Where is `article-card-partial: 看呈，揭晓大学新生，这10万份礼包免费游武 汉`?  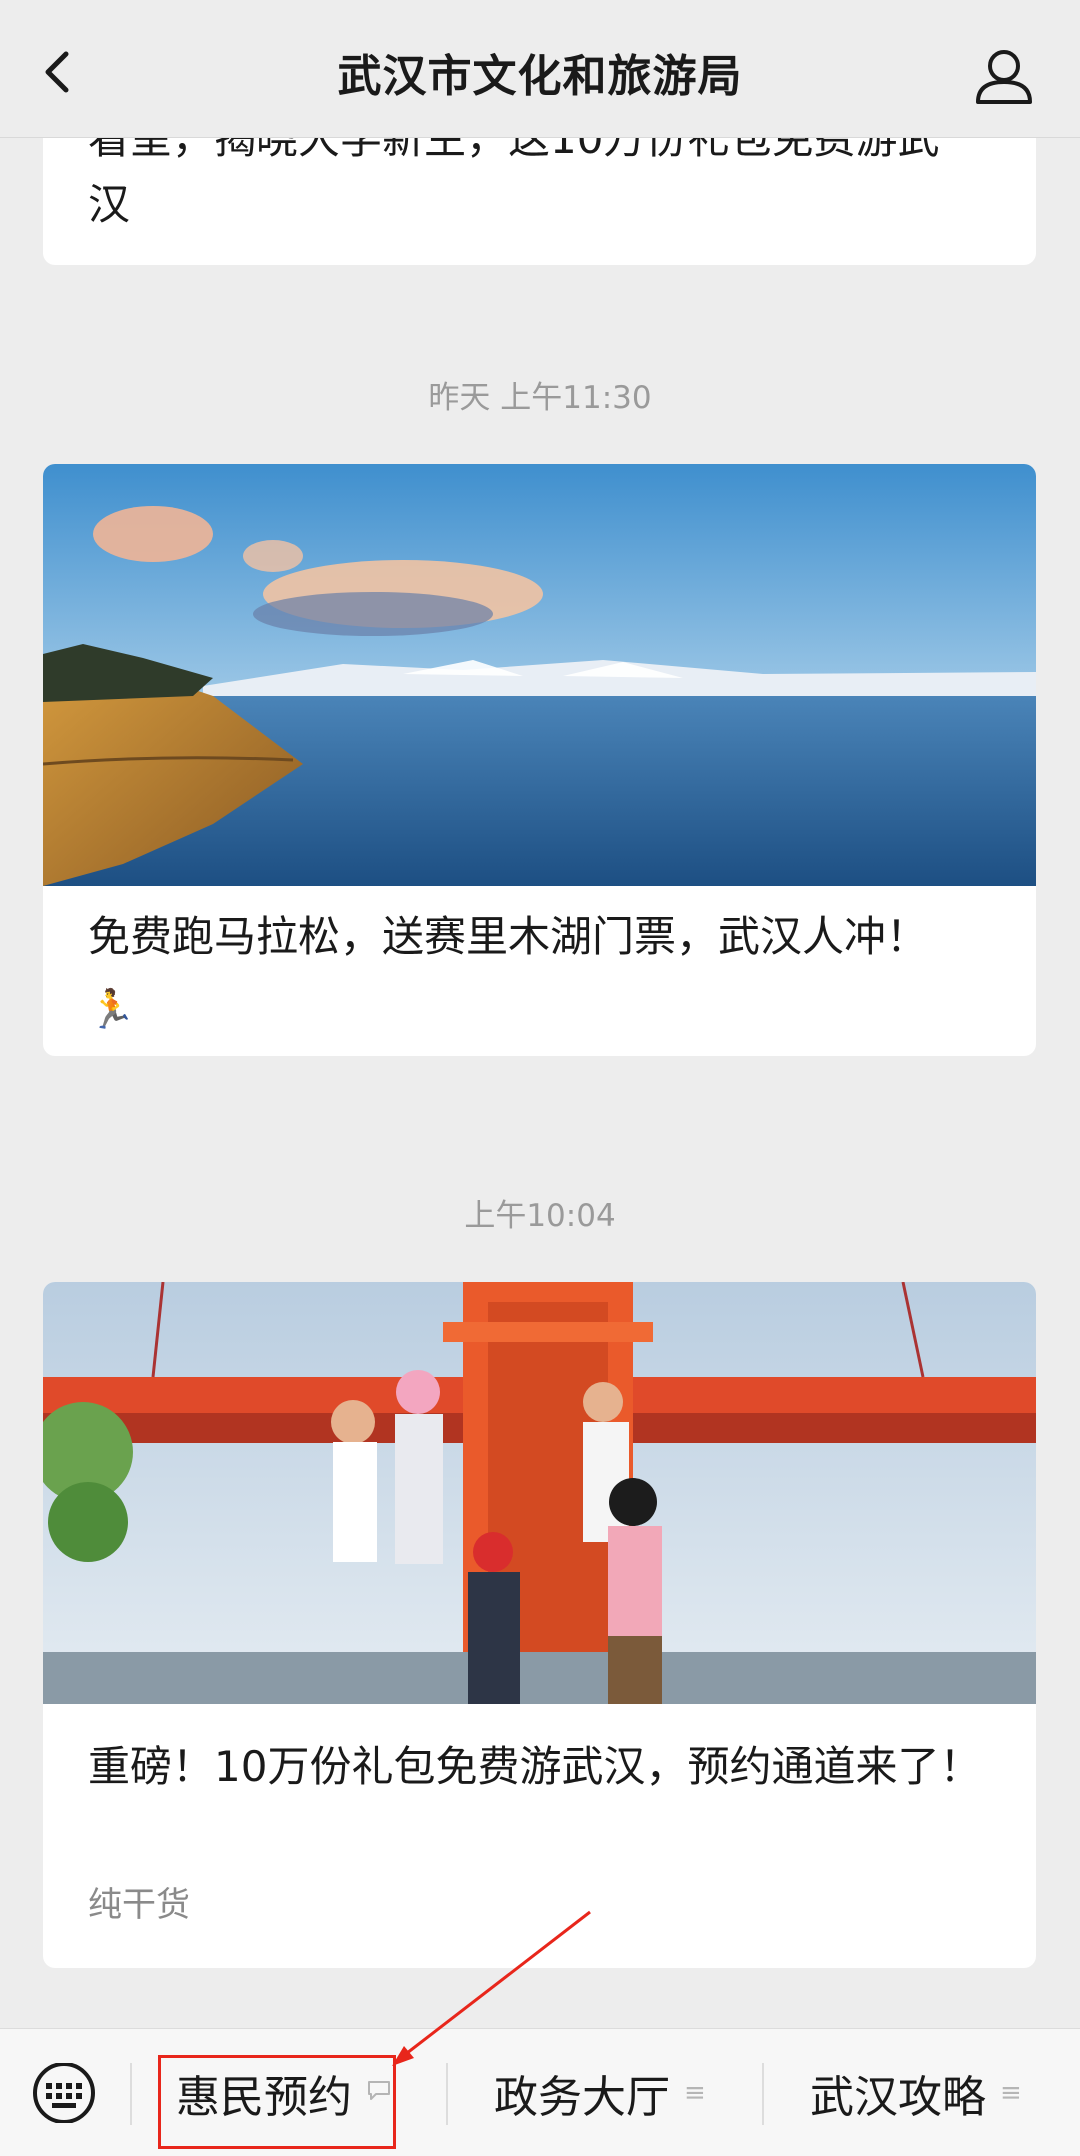
article-card-partial: 看呈，揭晓大学新生，这10万份礼包免费游武 汉 is located at coordinates (539, 201).